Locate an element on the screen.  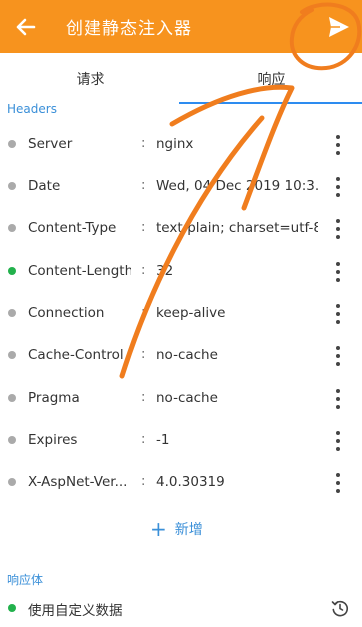
tab-response: 响应 is located at coordinates (271, 79).